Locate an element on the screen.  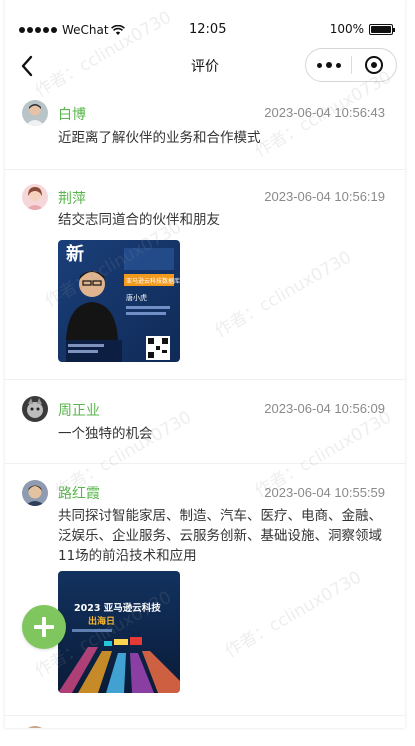
comment-image: 新 亚马逊云科技数据库 唐小虎 is located at coordinates (119, 301).